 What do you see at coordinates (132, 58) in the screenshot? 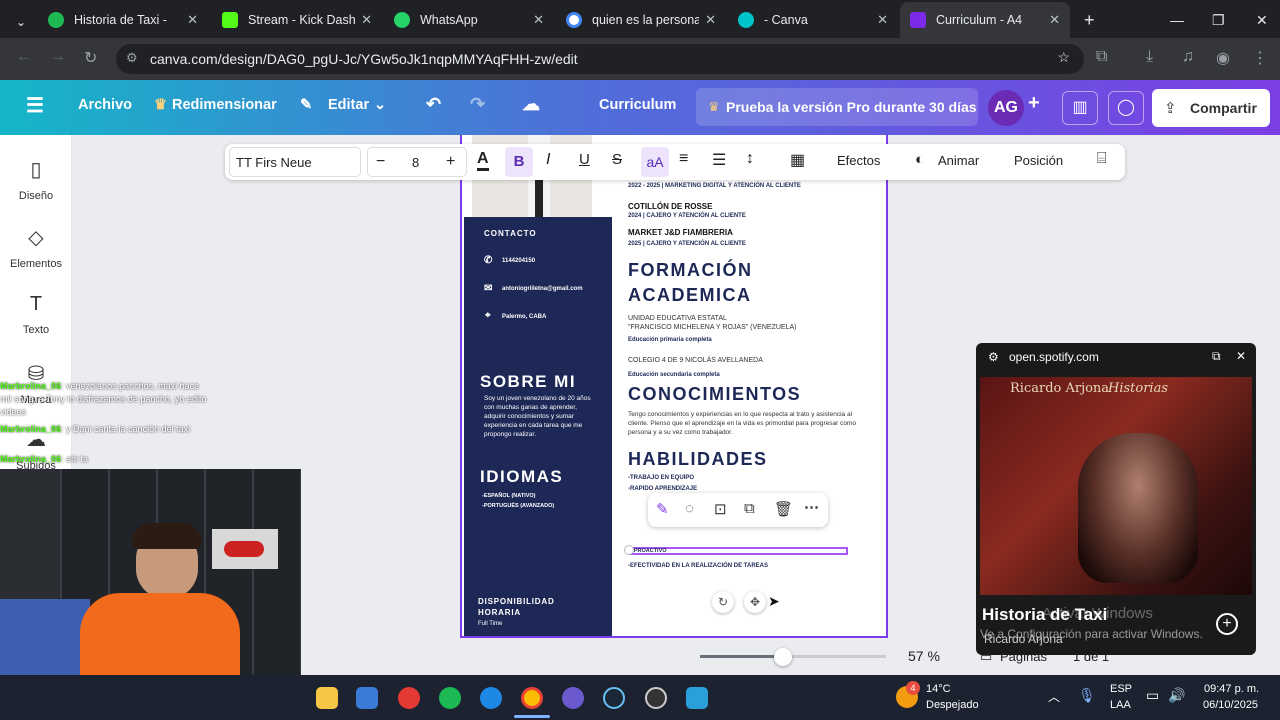
I see `site-info-icon: ⚙` at bounding box center [132, 58].